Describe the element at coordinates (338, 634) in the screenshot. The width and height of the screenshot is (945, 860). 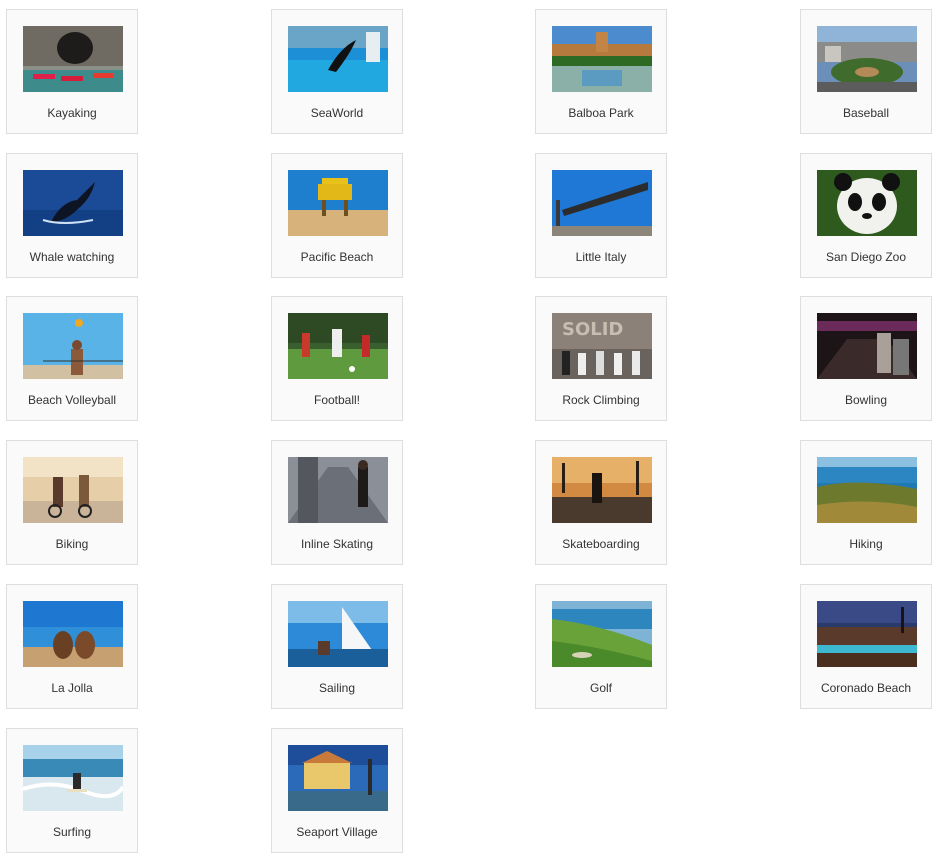
I see `sailing-photo` at that location.